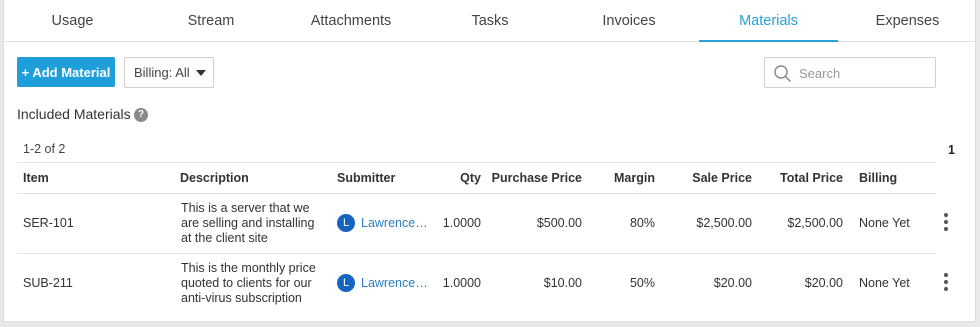 Image resolution: width=980 pixels, height=327 pixels. I want to click on col-purchase-price: Purchase Price, so click(533, 178).